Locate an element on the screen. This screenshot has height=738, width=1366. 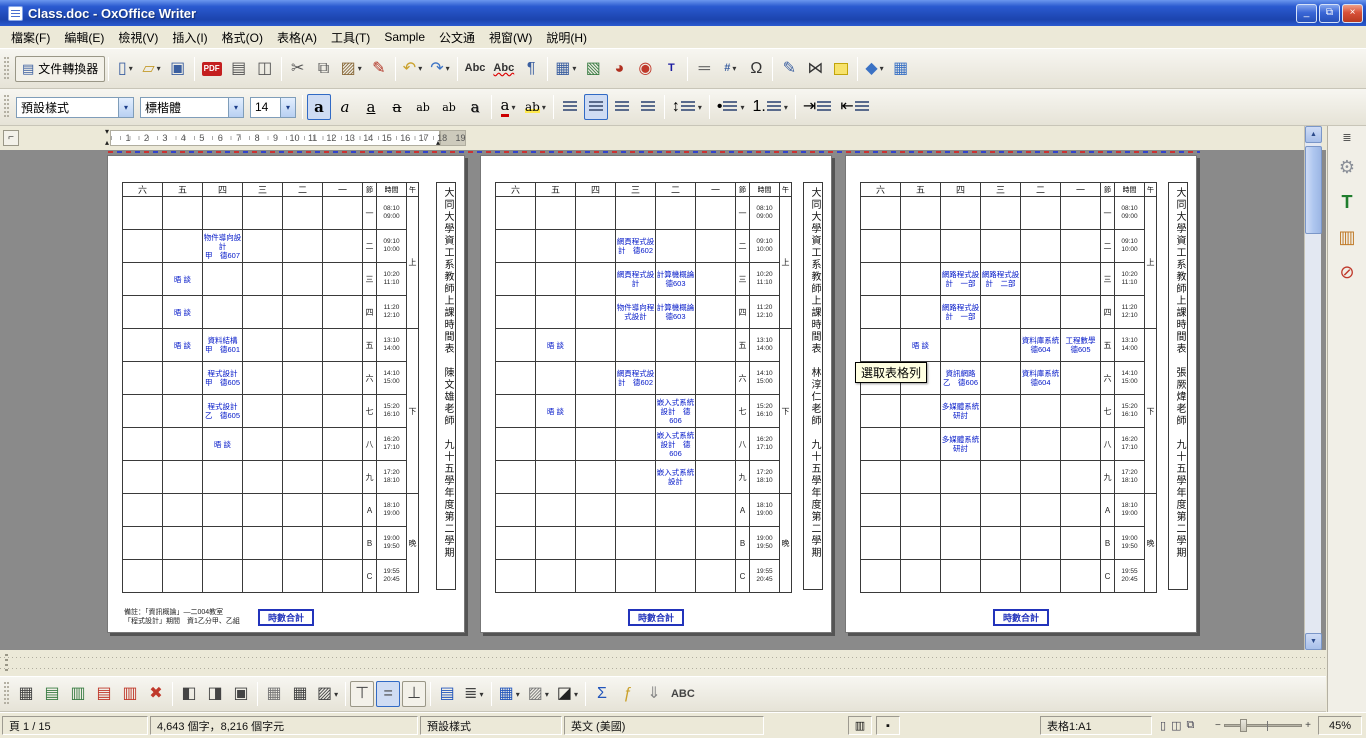
timetable-cell: 計算機概論 德603 is located at coordinates (675, 279).